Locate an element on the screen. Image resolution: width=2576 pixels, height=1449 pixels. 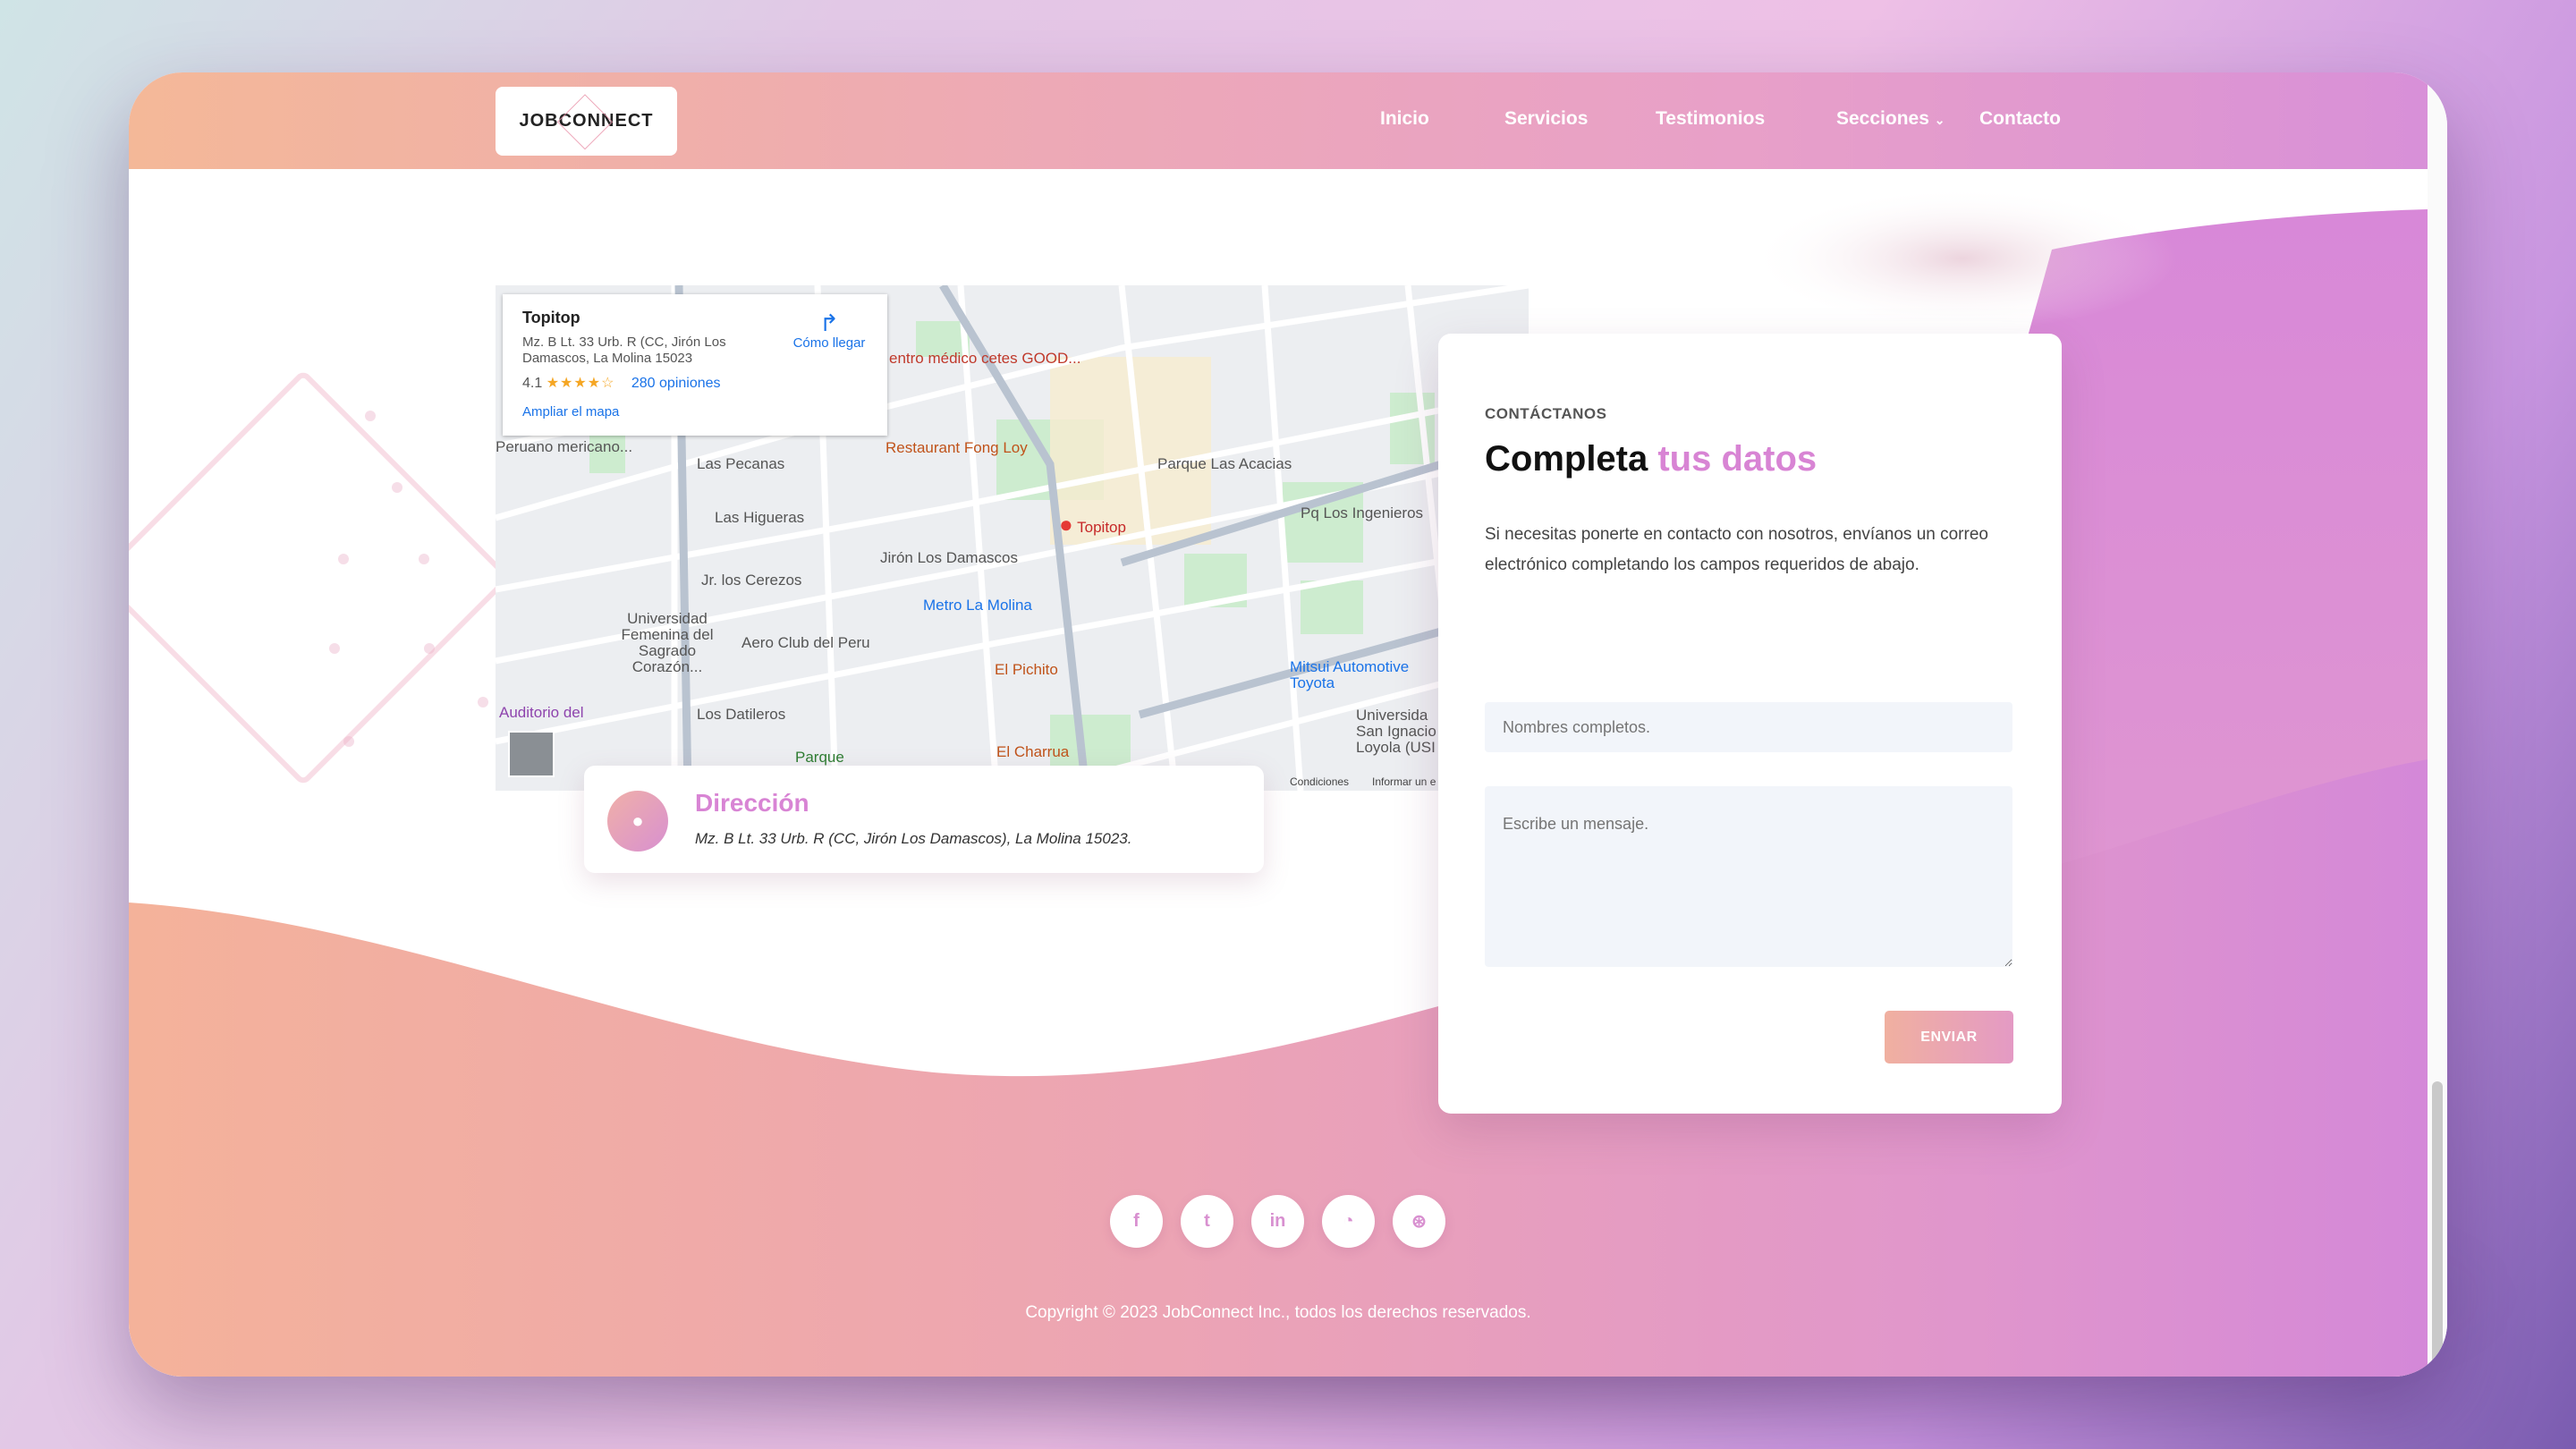
social-links: f t in ◔ ⊛ is located at coordinates (1277, 1221).